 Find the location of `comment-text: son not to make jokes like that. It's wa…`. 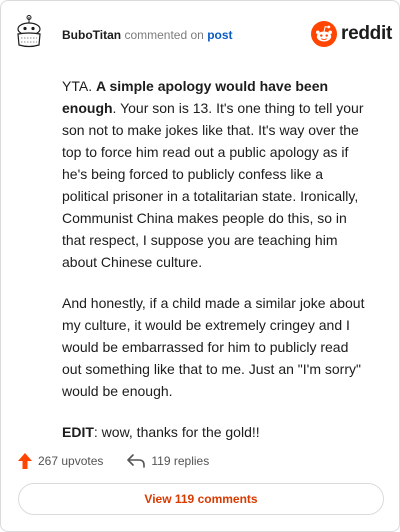

comment-text: son not to make jokes like that. It's wa… is located at coordinates (210, 130).